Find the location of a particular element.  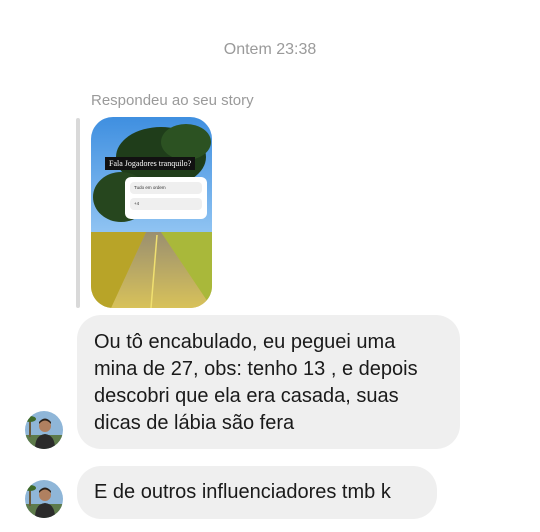

story-option: Tudo em ordem is located at coordinates (166, 188).